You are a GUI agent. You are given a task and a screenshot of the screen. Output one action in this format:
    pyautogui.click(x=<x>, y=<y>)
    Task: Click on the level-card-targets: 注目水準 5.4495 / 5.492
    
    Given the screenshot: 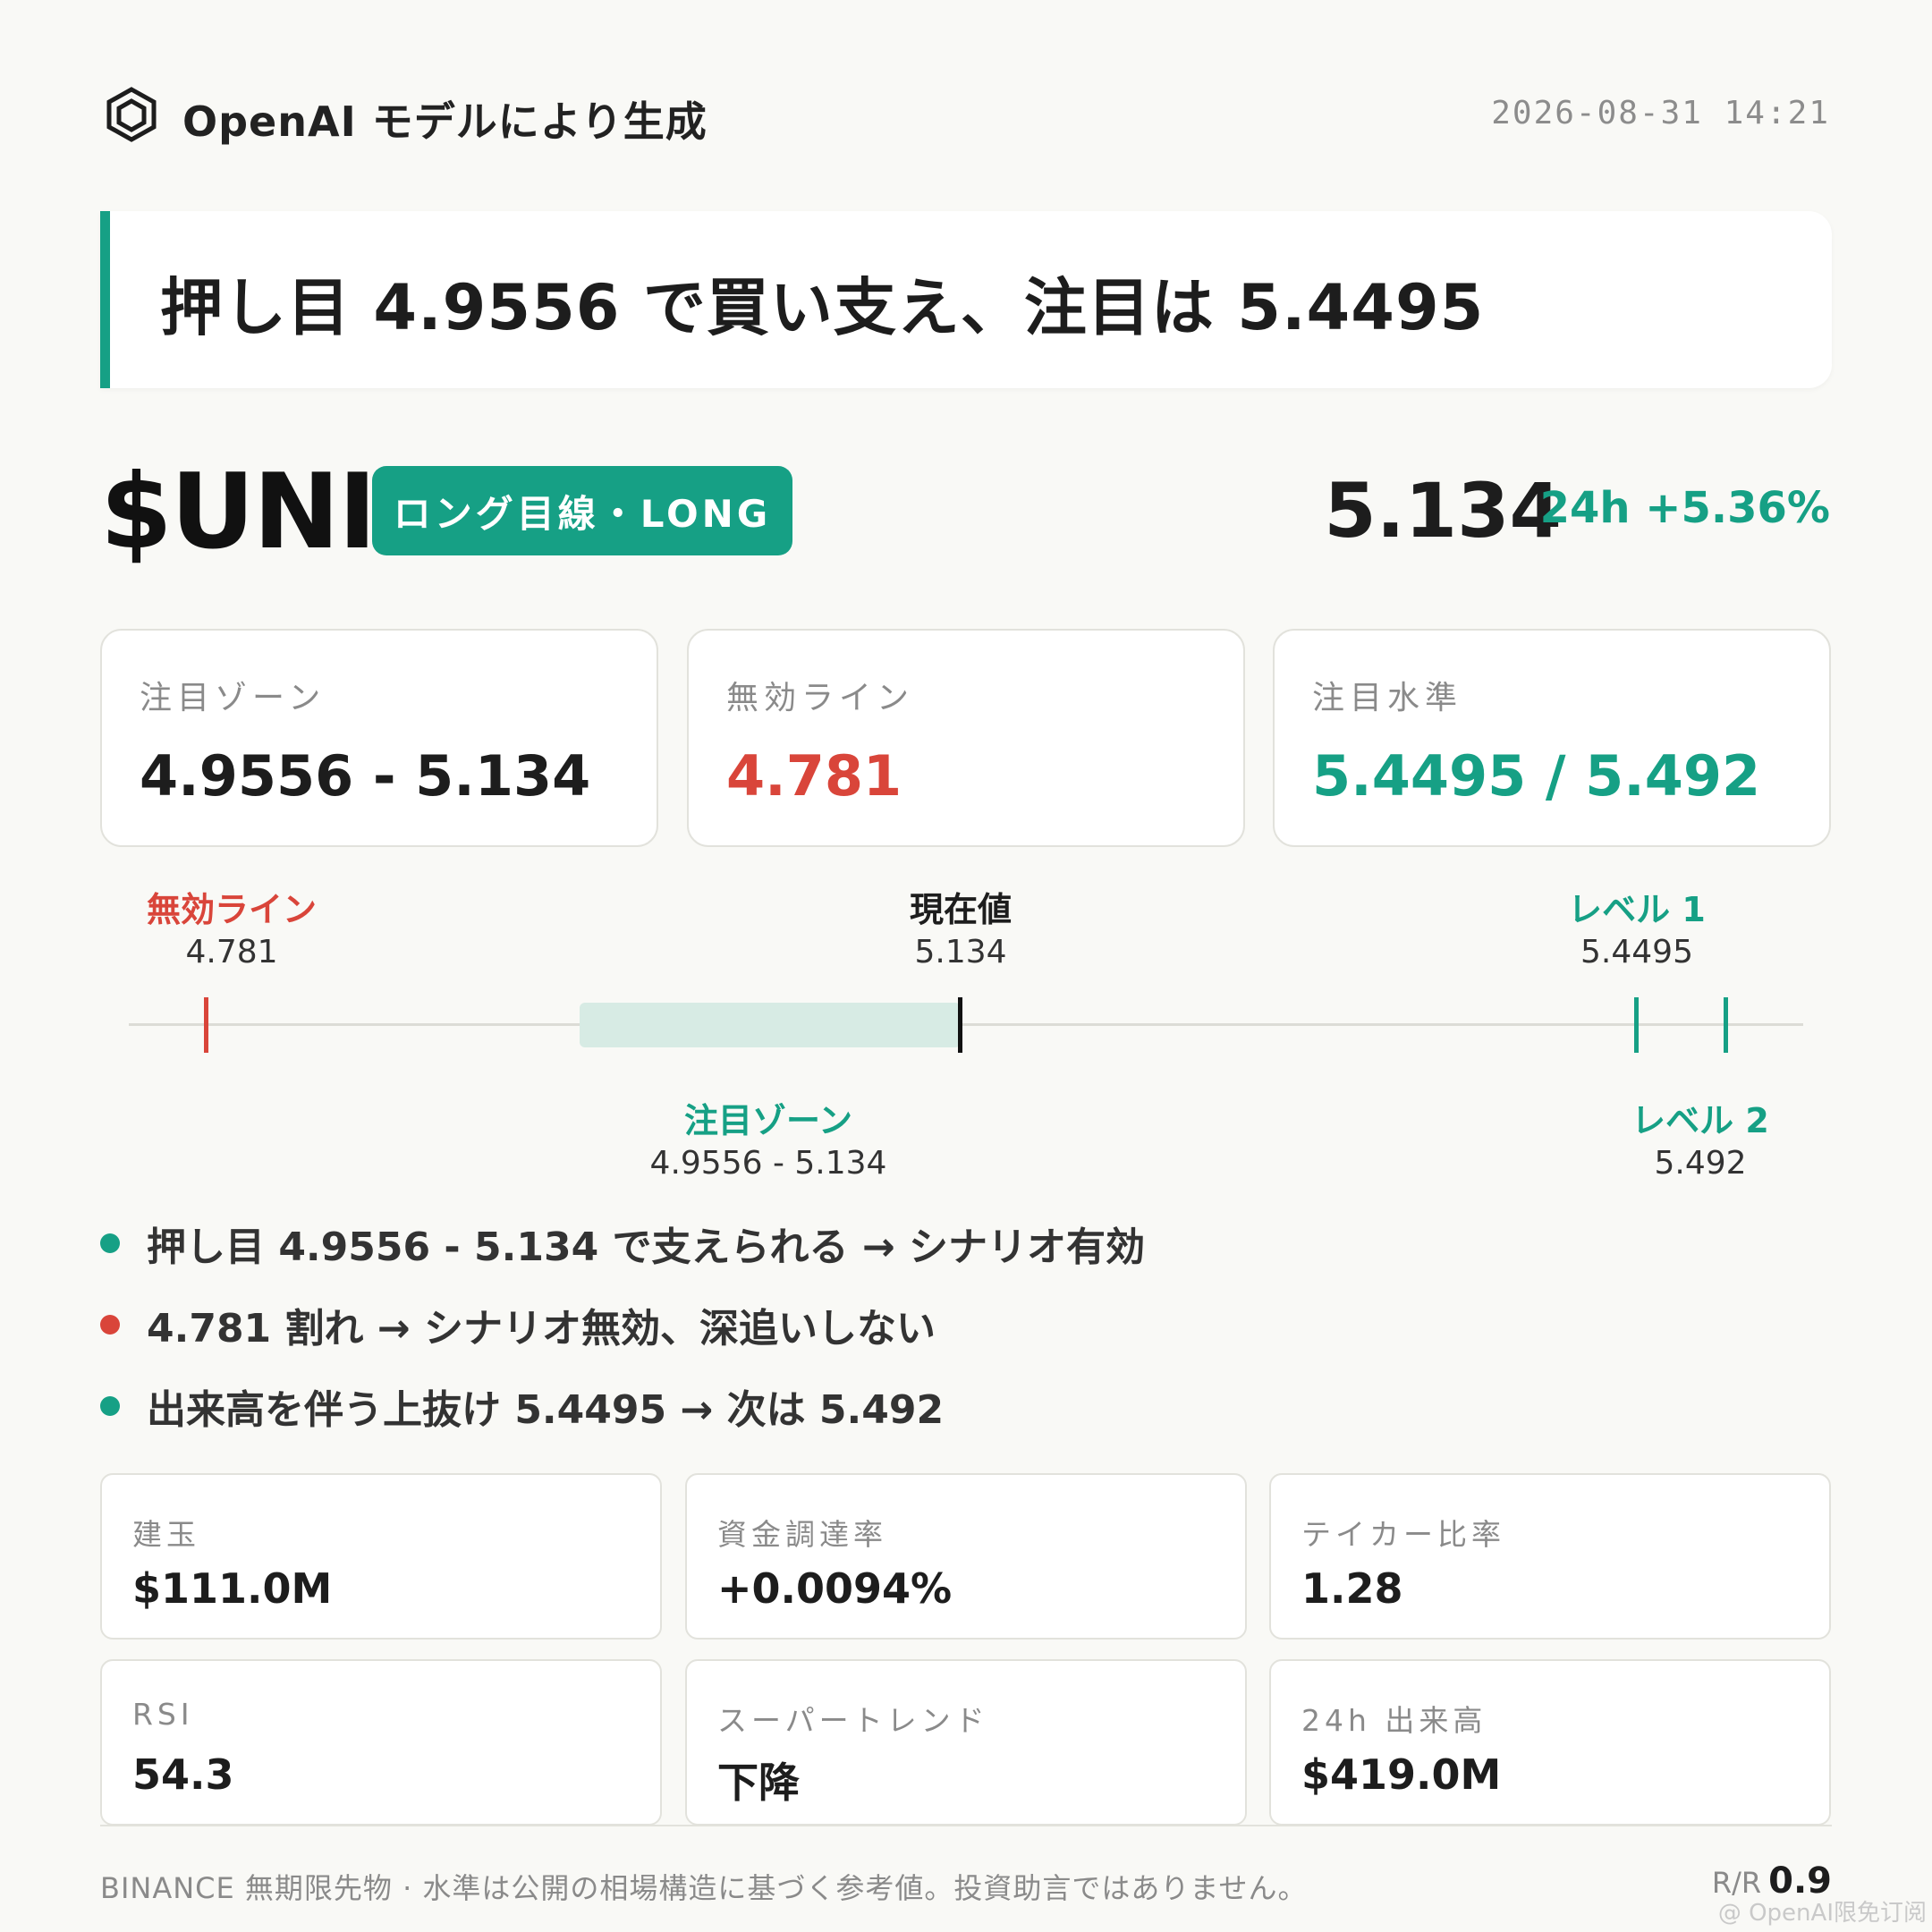 What is the action you would take?
    pyautogui.click(x=1552, y=738)
    